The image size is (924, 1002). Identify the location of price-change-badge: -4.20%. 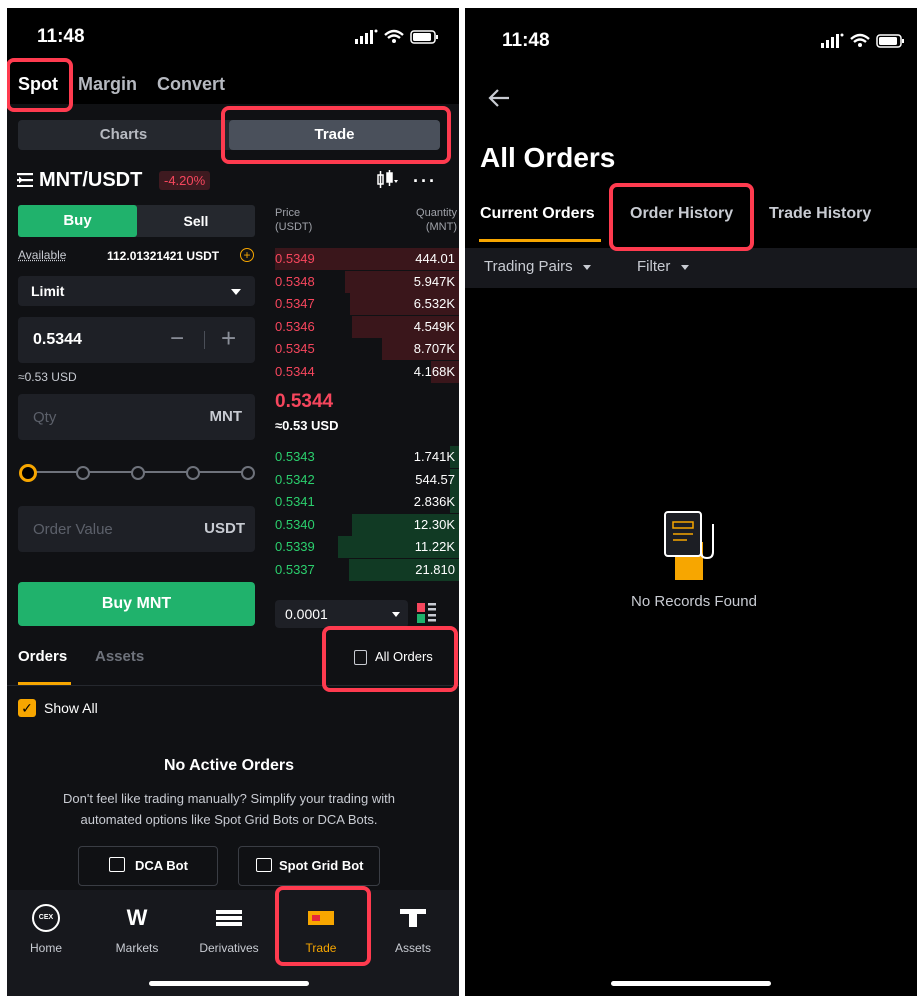
(185, 180).